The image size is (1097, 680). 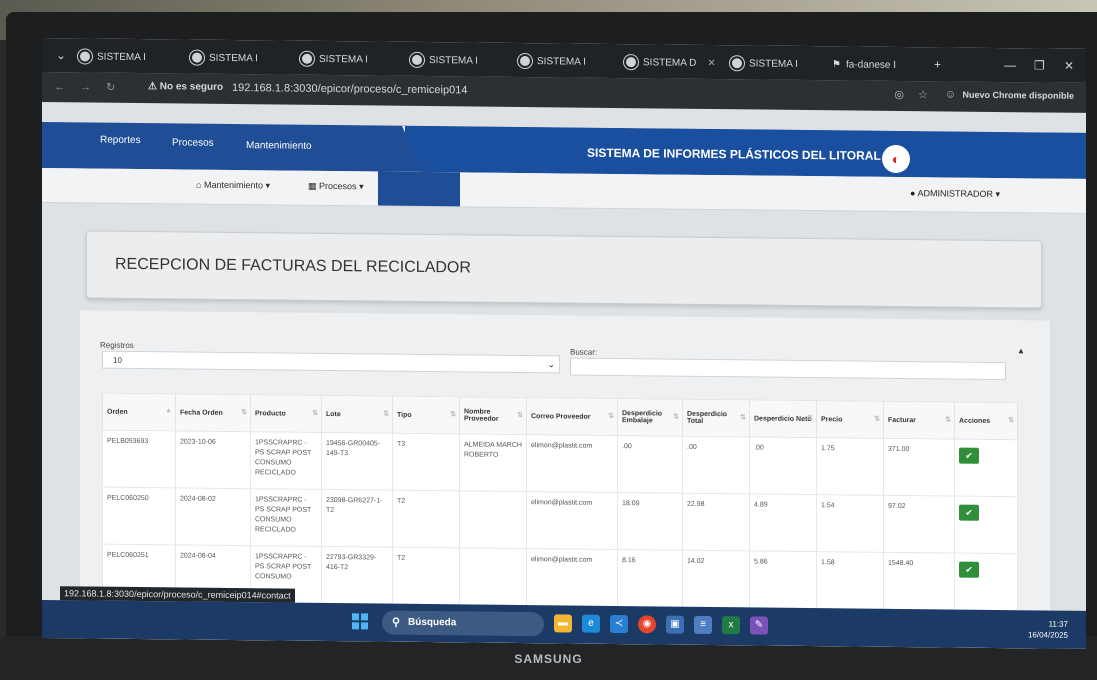 I want to click on bookmark-star-icon: ☆, so click(x=923, y=94).